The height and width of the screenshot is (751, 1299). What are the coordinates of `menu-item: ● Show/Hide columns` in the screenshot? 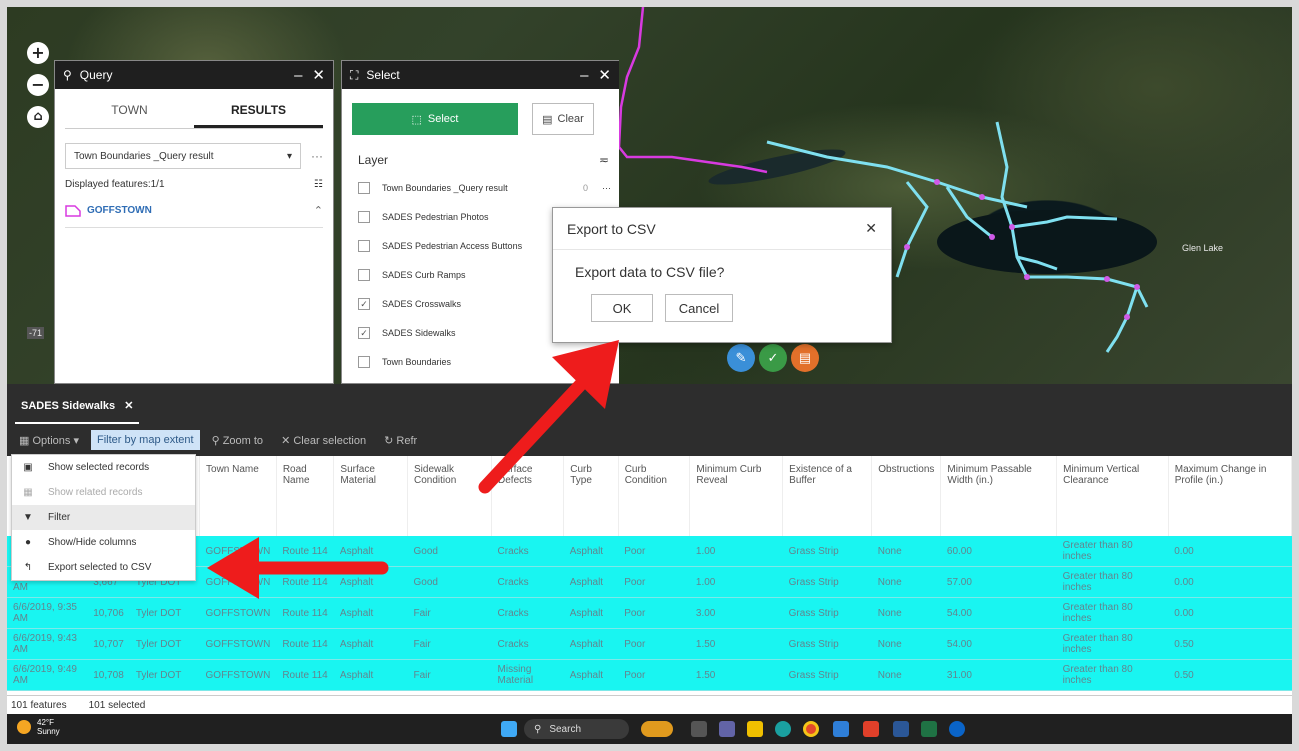 It's located at (103, 542).